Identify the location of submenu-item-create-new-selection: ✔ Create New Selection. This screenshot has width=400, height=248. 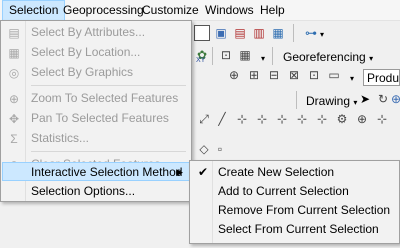
(295, 172).